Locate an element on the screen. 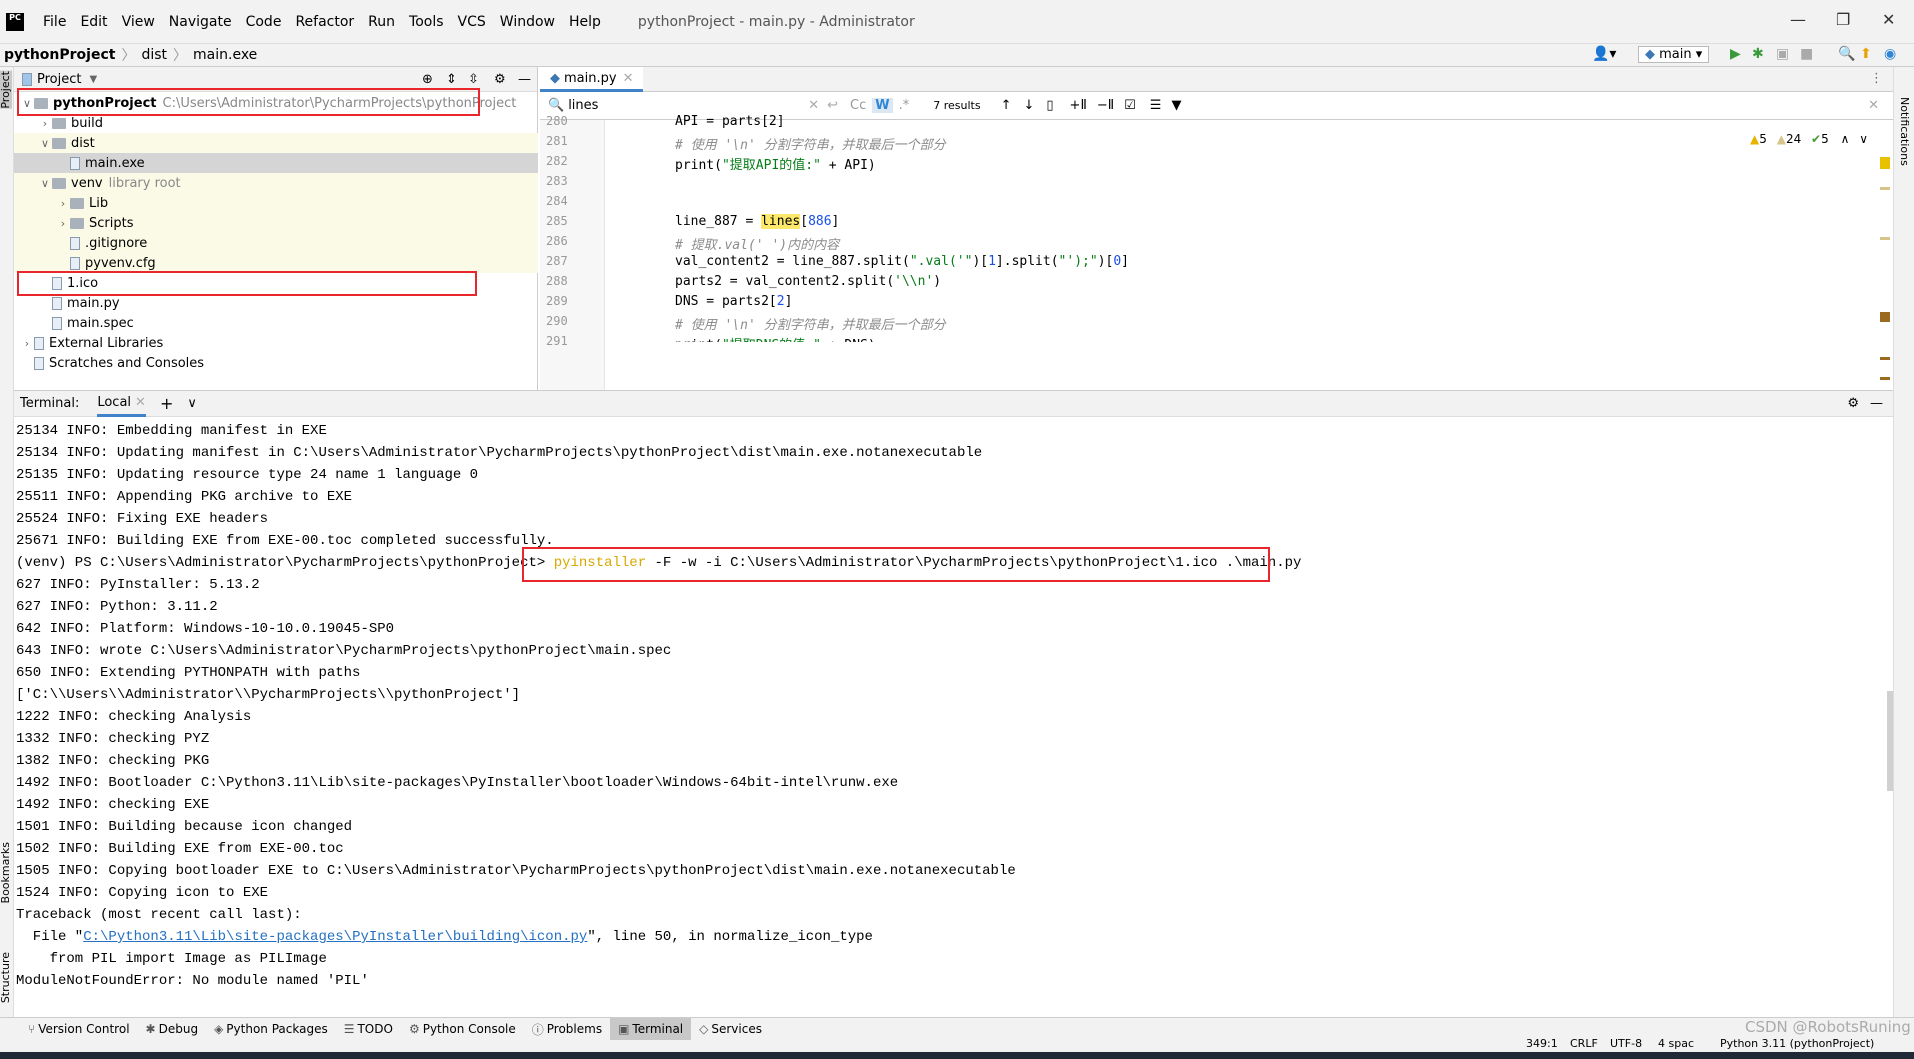 This screenshot has height=1059, width=1914. close-tab-icon: ✕ is located at coordinates (140, 402).